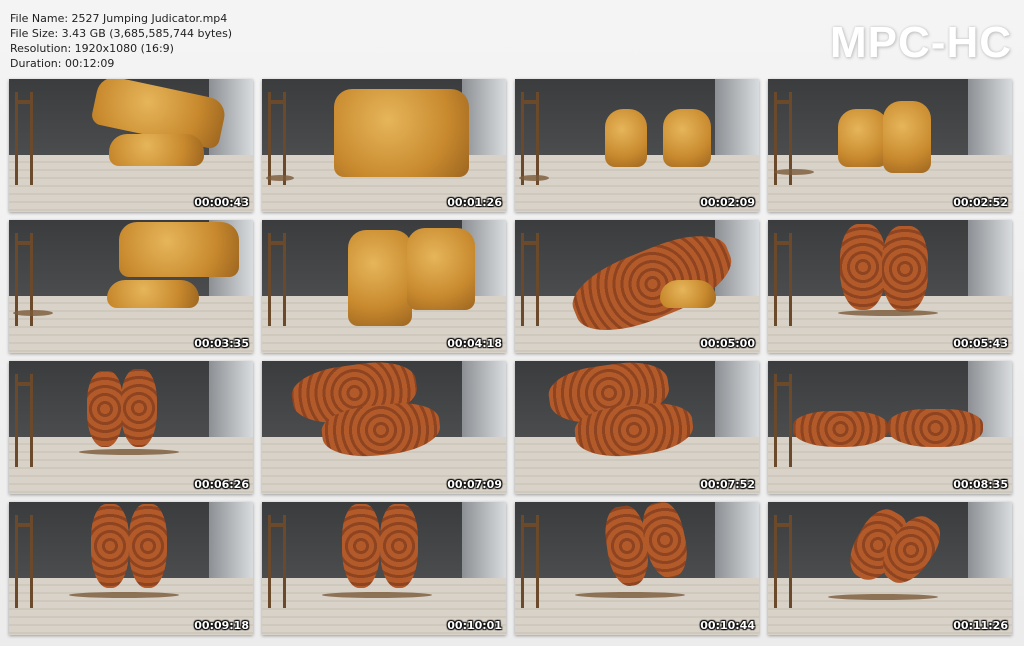 The width and height of the screenshot is (1024, 646). What do you see at coordinates (474, 202) in the screenshot?
I see `timestamp: 00:01:26` at bounding box center [474, 202].